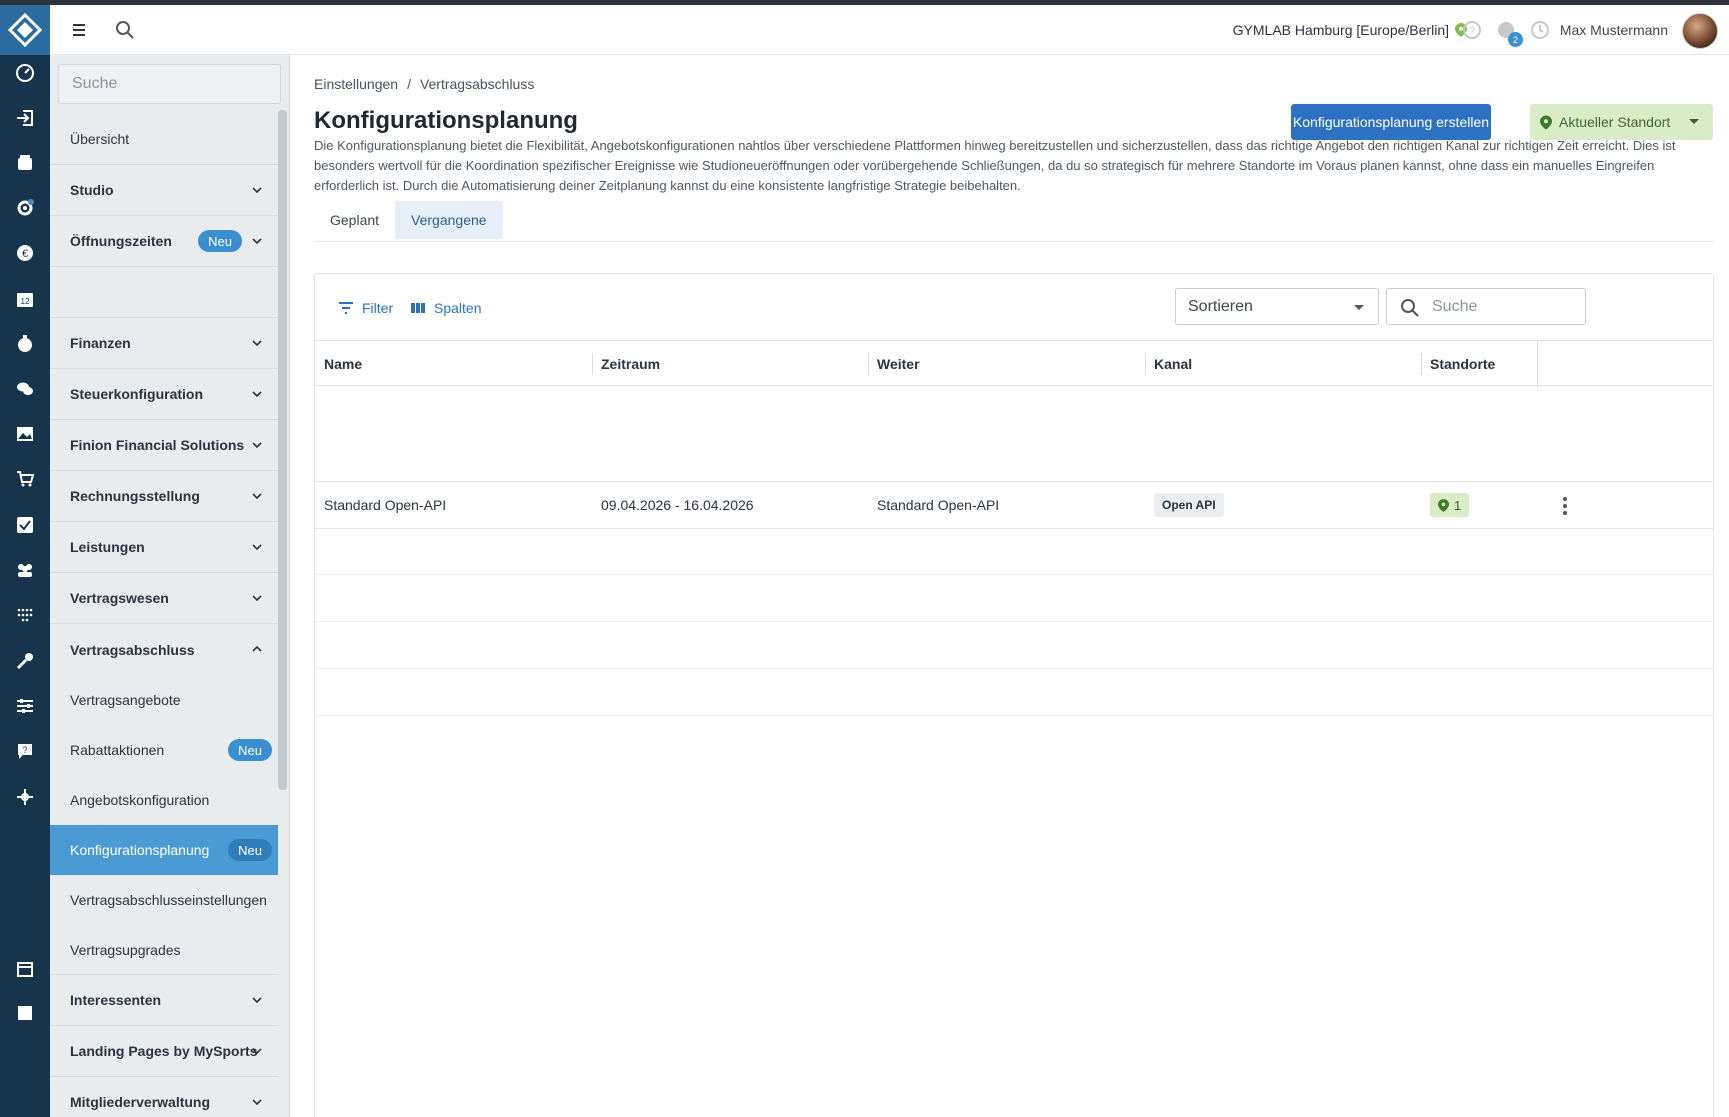 This screenshot has height=1117, width=1729. I want to click on column-header-name: Name, so click(343, 364).